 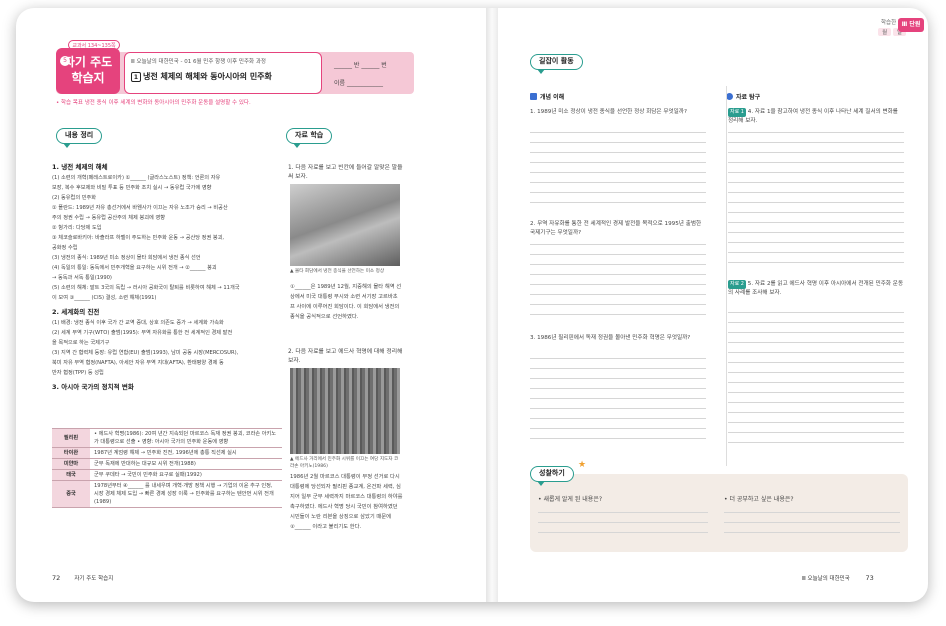 What do you see at coordinates (94, 579) in the screenshot?
I see `left-footer-title: 자기 주도 학습지` at bounding box center [94, 579].